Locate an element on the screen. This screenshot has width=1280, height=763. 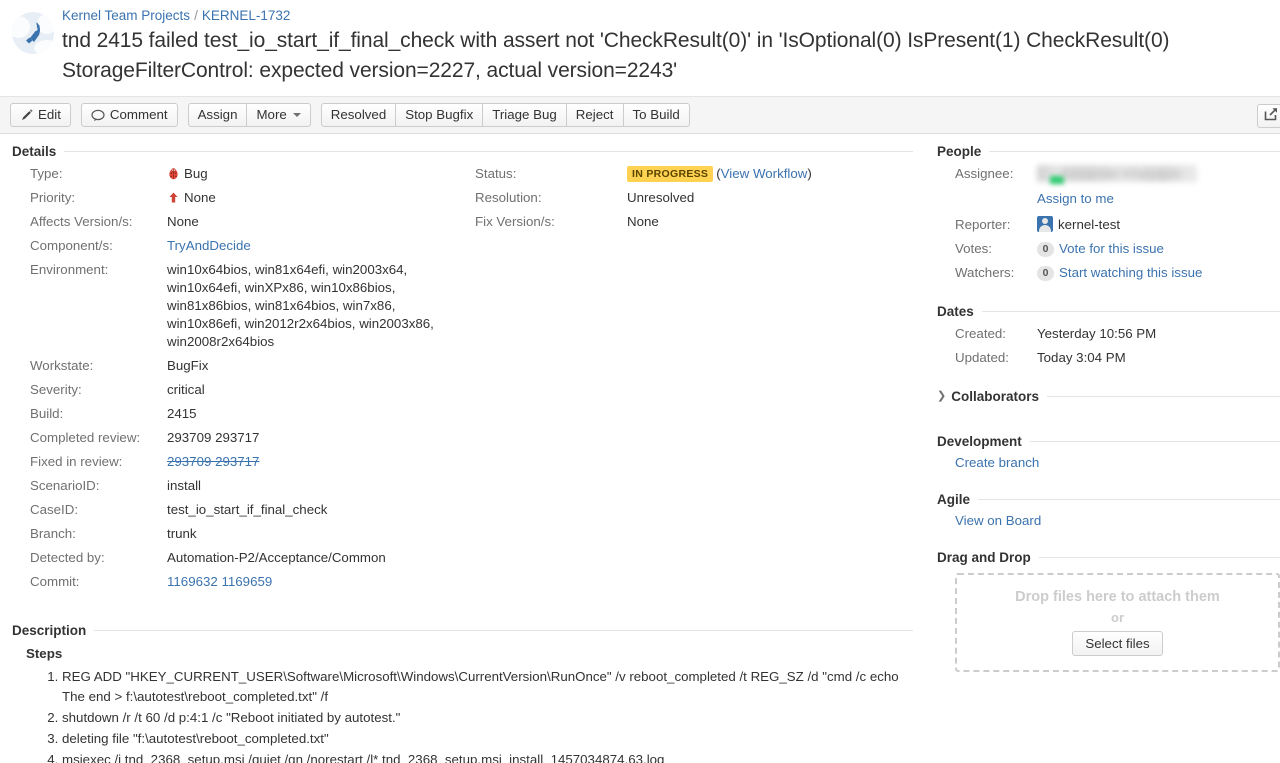
dates-section-header: Dates is located at coordinates (1108, 311).